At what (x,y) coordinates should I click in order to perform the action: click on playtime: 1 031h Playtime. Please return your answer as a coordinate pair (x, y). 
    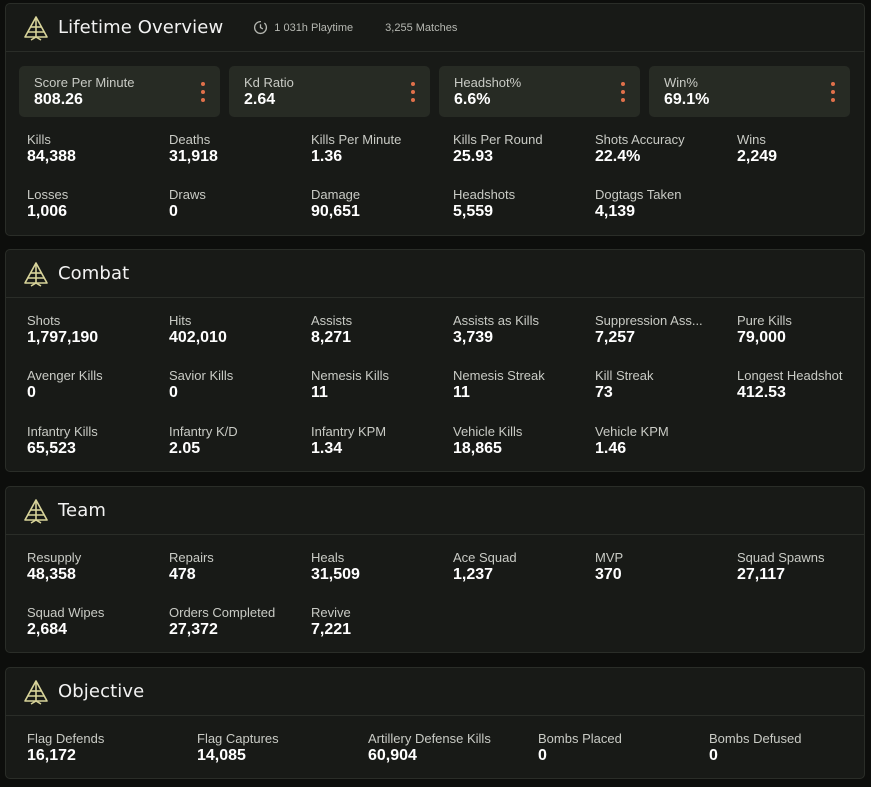
    Looking at the image, I should click on (303, 27).